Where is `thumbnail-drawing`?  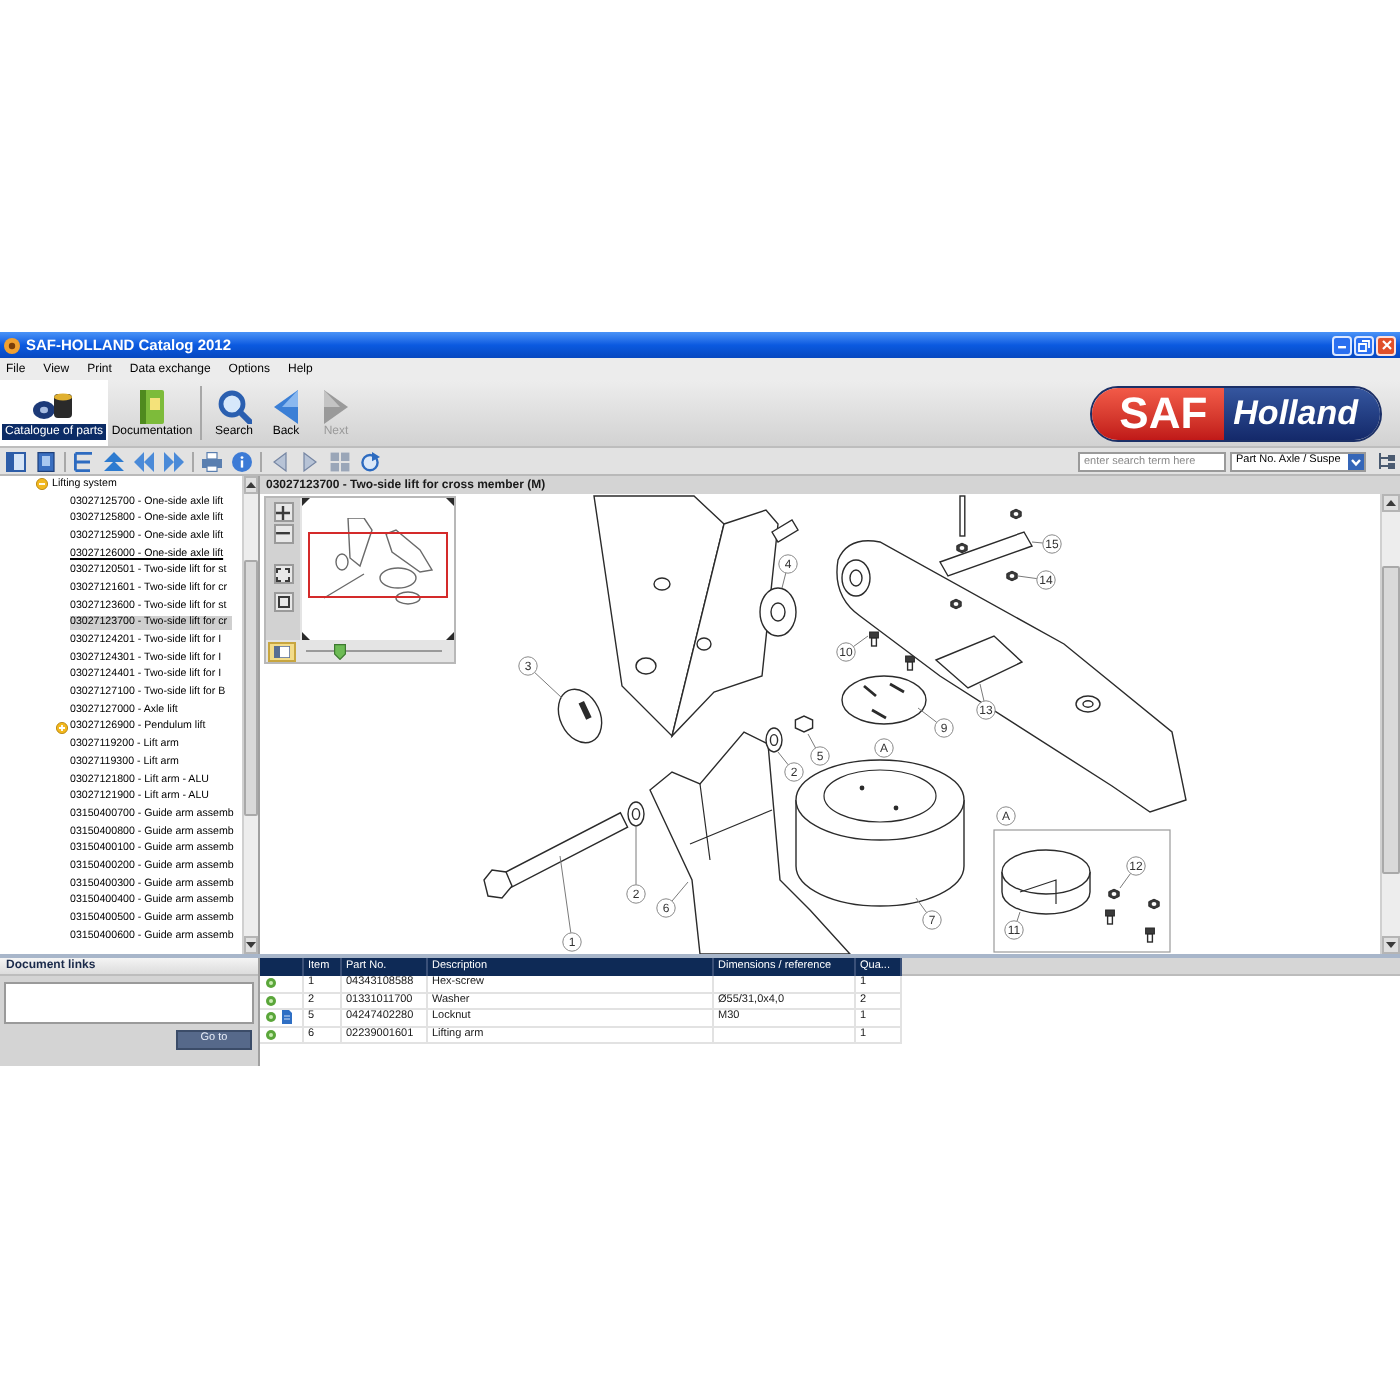 thumbnail-drawing is located at coordinates (378, 564).